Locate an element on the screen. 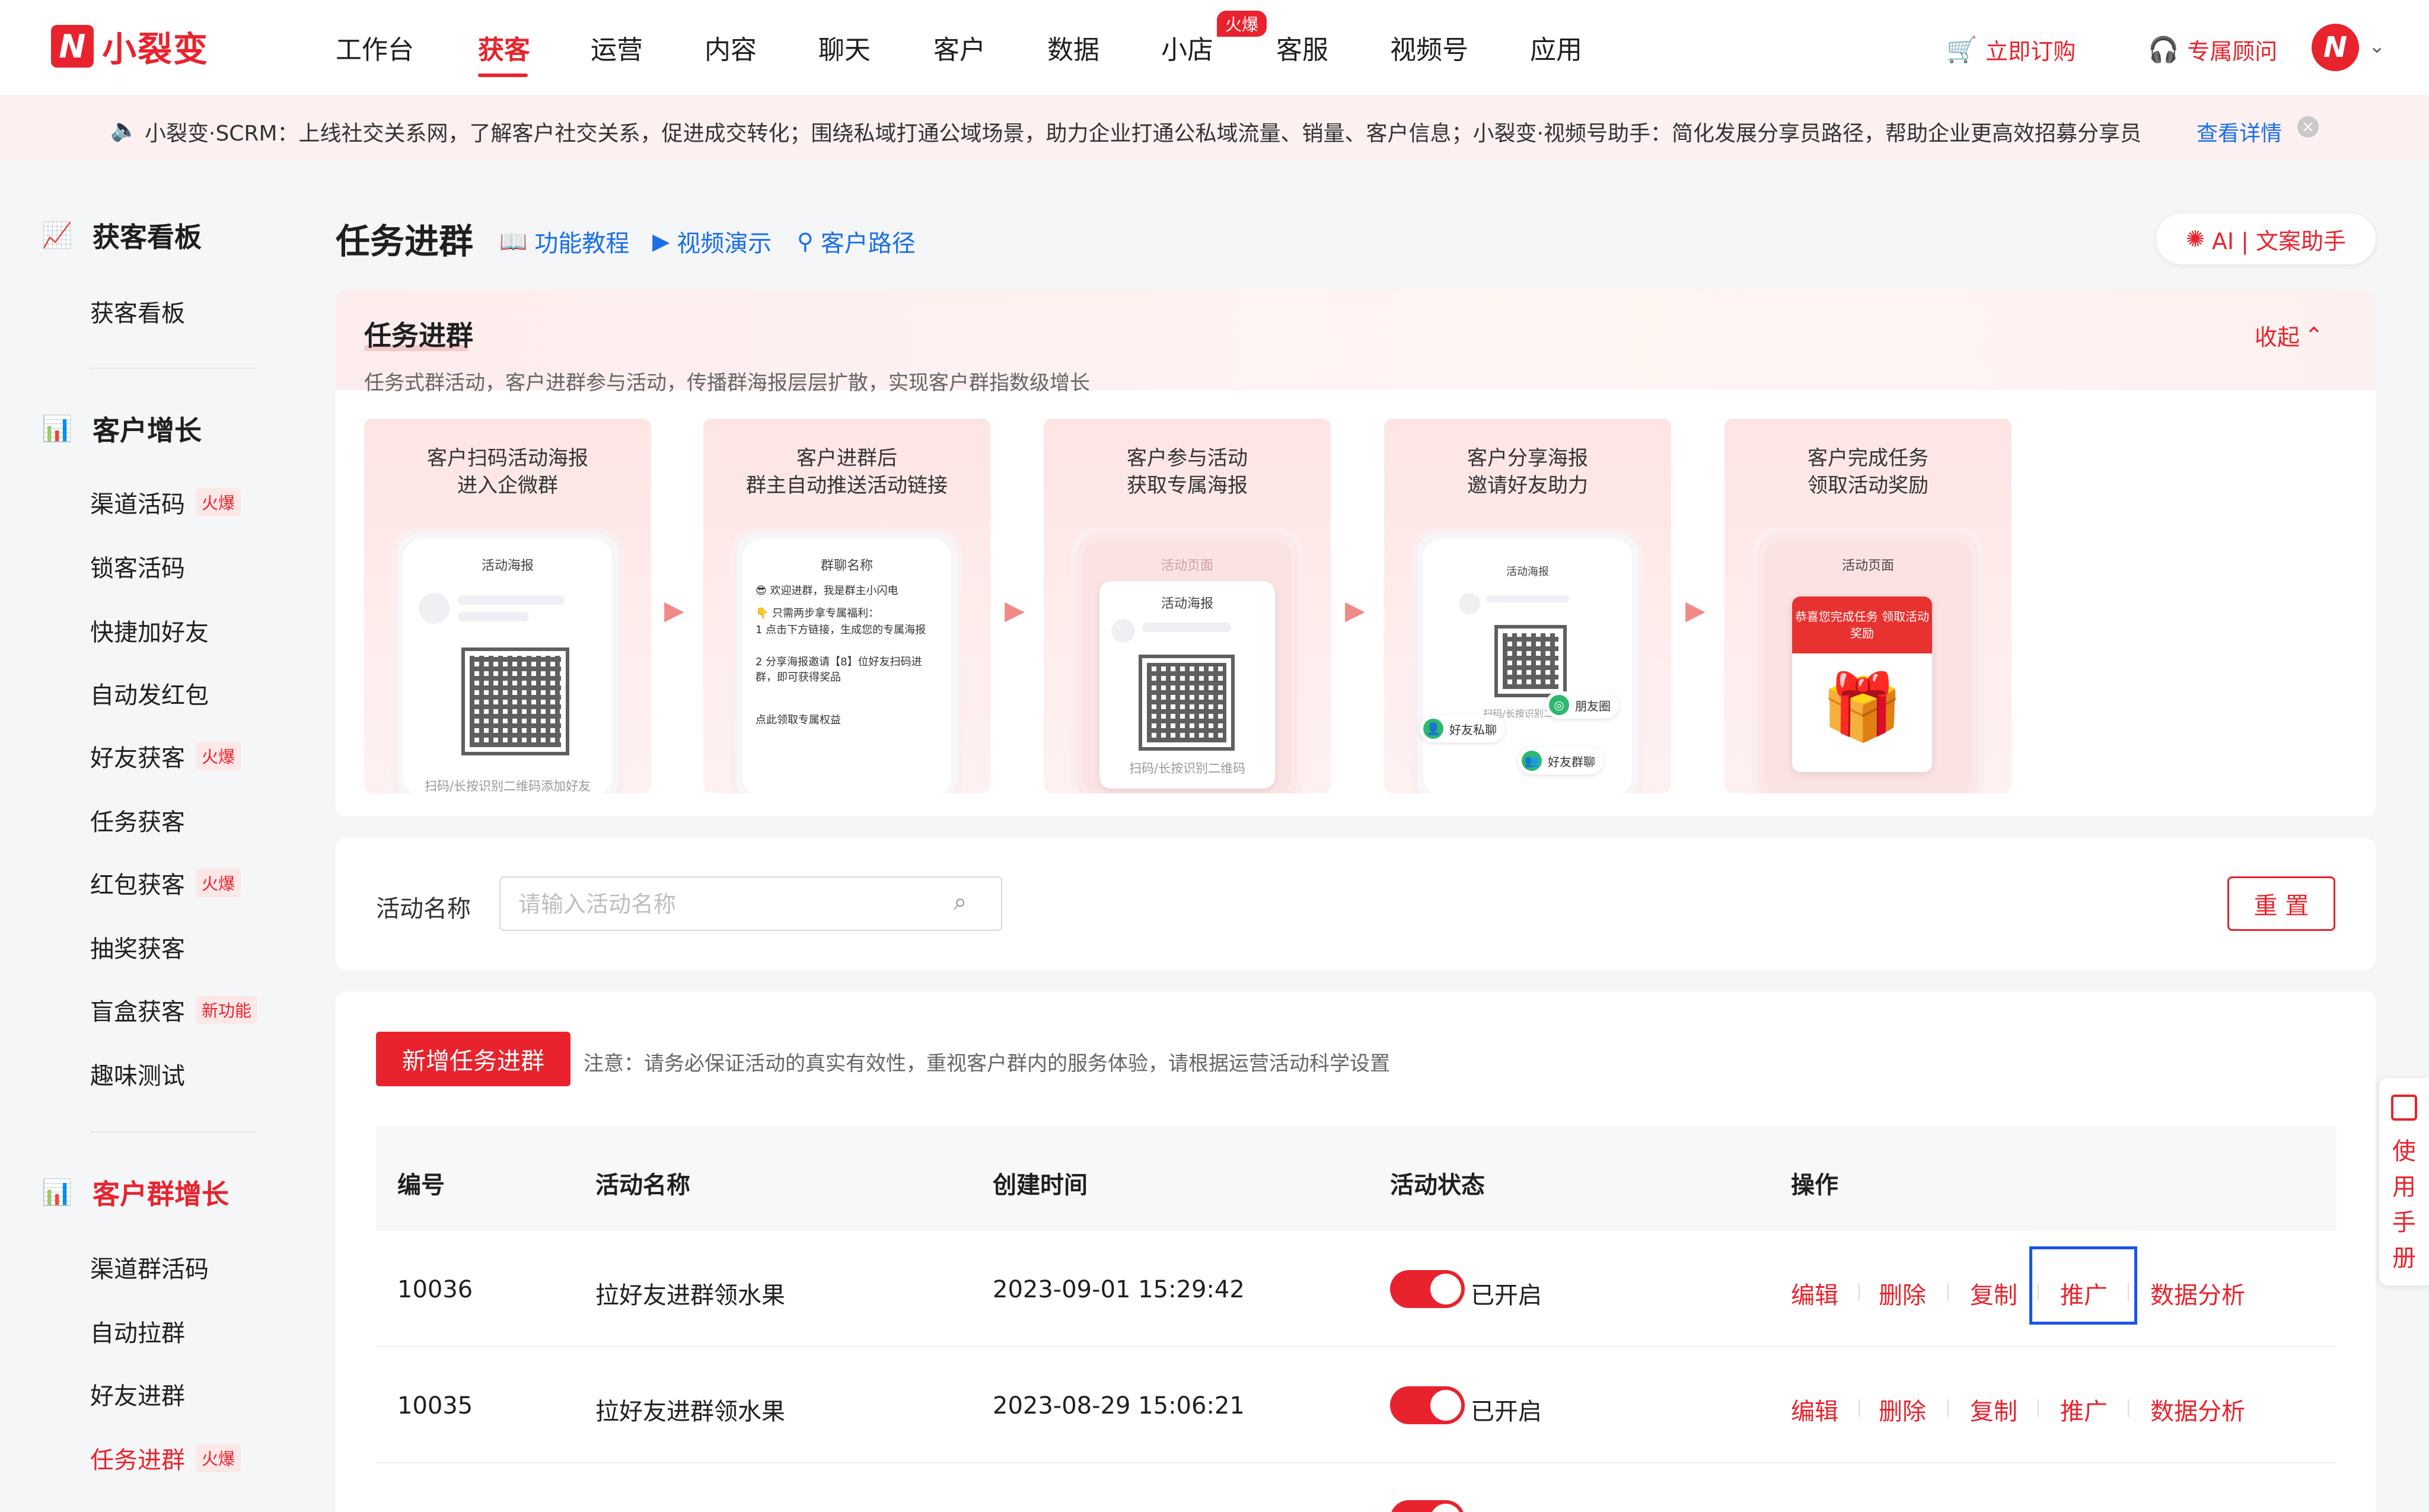  subscribe-button: 🛒 立即订购 is located at coordinates (2011, 49).